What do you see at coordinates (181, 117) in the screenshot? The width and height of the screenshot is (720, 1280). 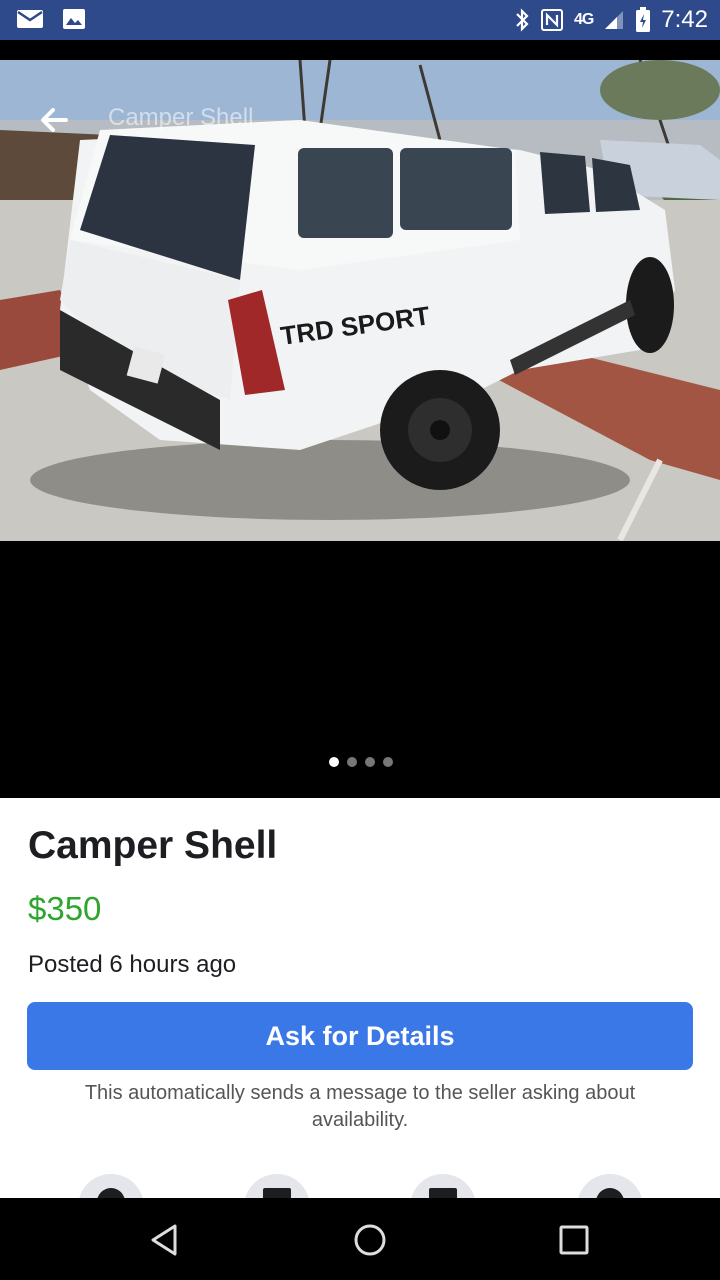 I see `header-title: Camper Shell` at bounding box center [181, 117].